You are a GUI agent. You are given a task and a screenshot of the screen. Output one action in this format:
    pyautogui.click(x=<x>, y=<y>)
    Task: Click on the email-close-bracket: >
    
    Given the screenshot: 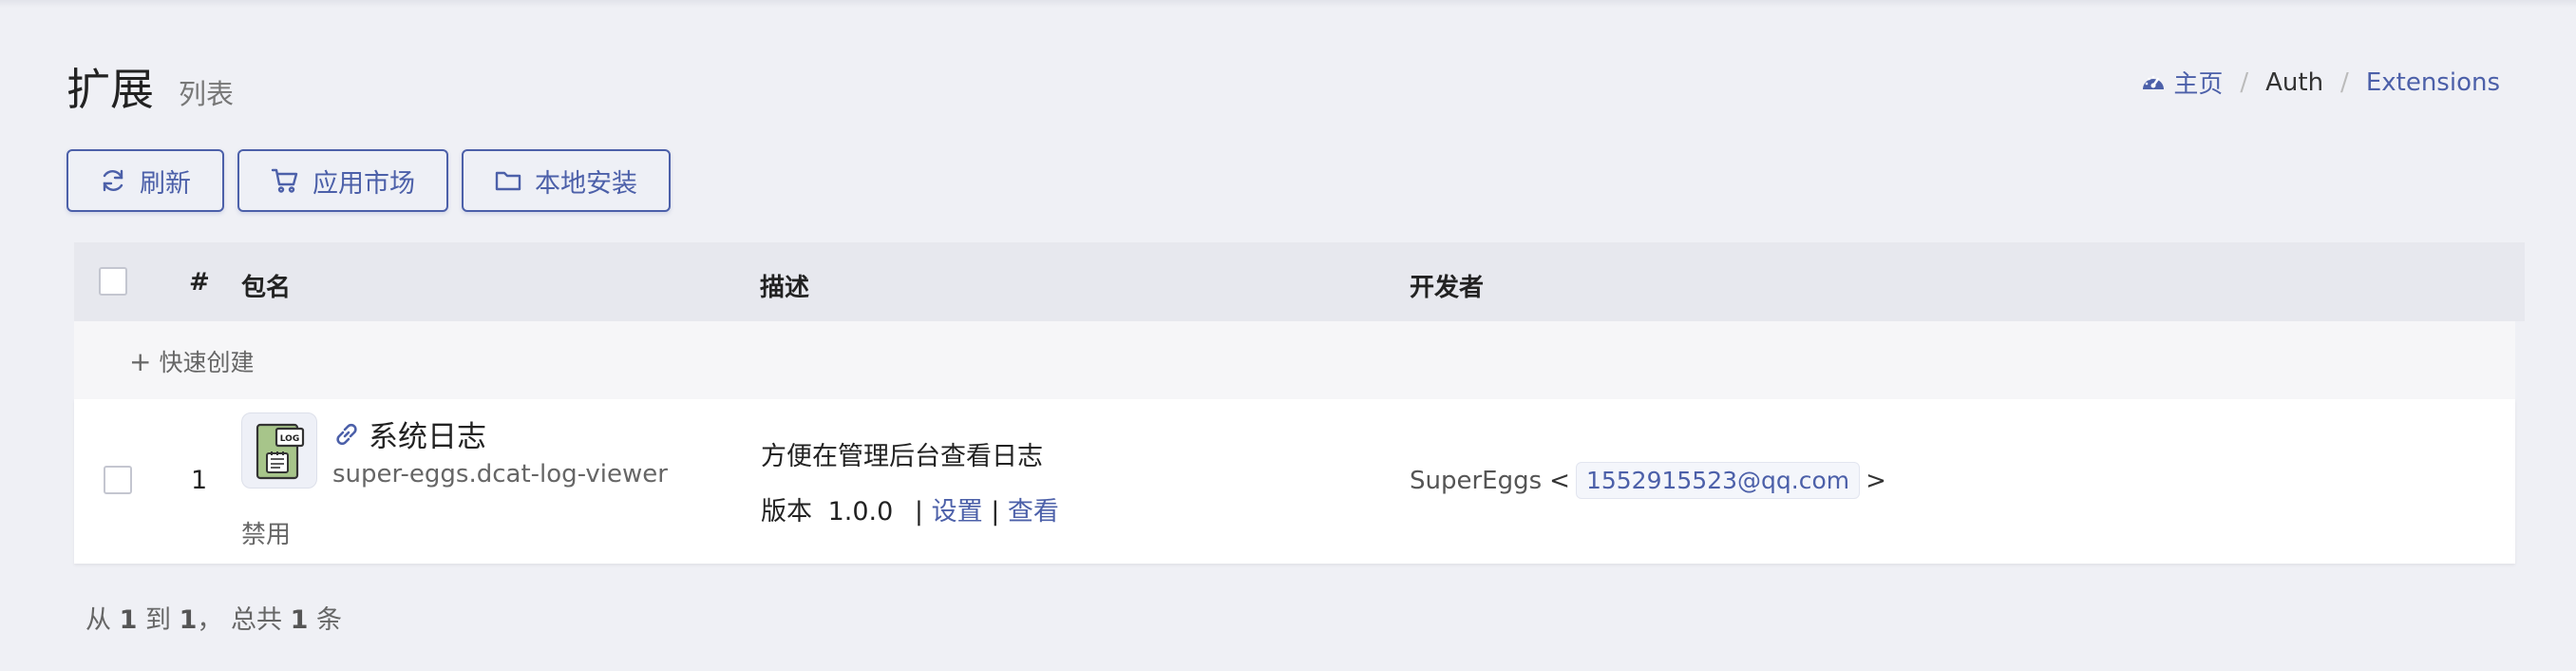 What is the action you would take?
    pyautogui.click(x=1876, y=480)
    